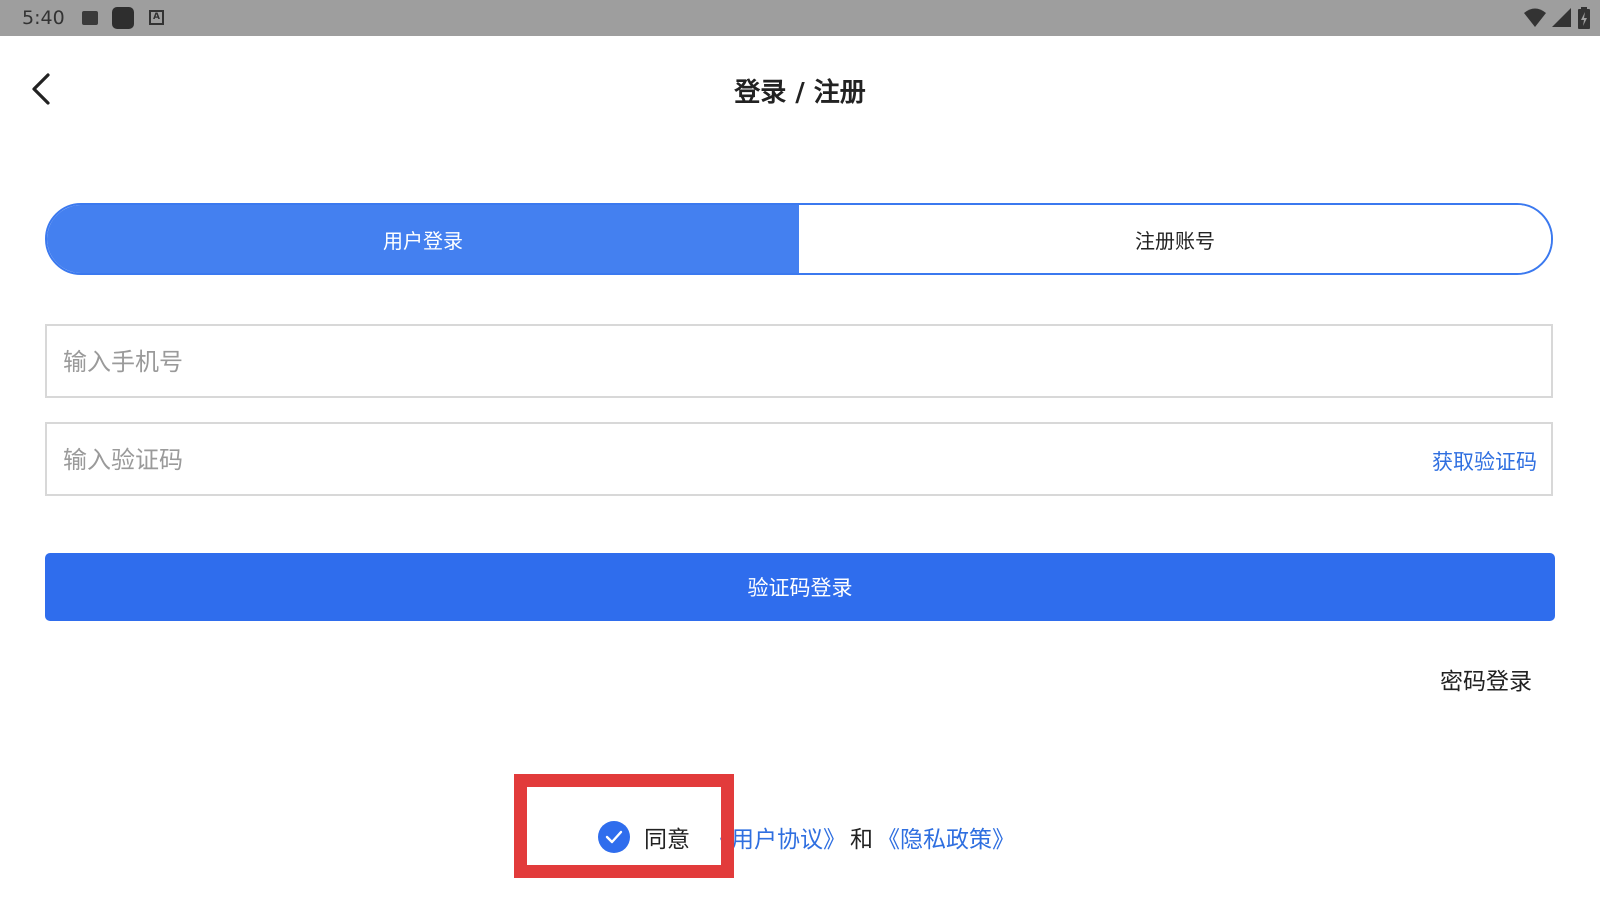 This screenshot has height=900, width=1600. I want to click on login-register-tabs: 用户登录 注册账号, so click(799, 239).